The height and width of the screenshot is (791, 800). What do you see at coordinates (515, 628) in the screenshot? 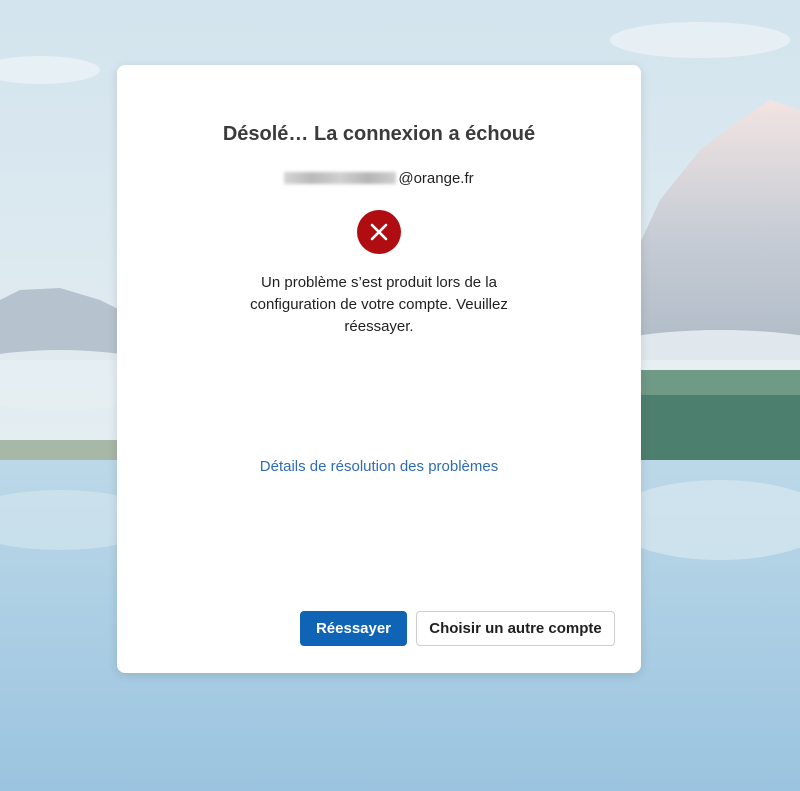
I see `choose-another-account-button: Choisir un autre compte` at bounding box center [515, 628].